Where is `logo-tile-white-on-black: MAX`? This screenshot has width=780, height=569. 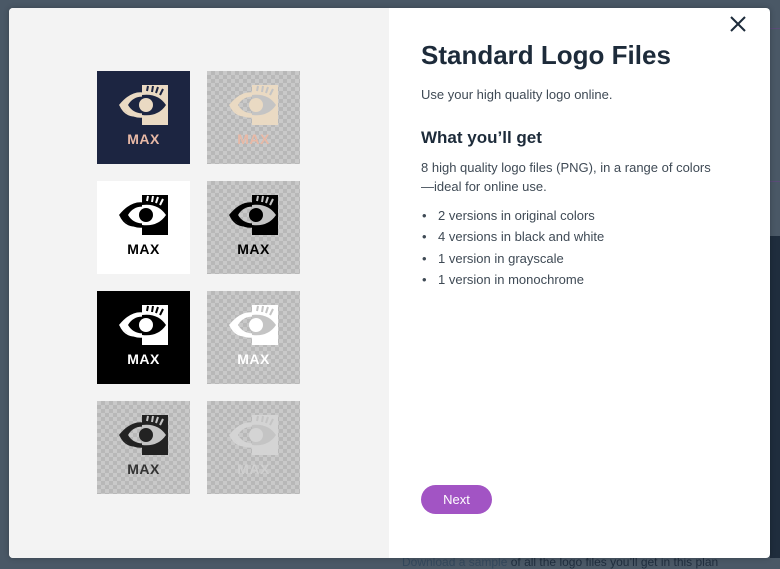 logo-tile-white-on-black: MAX is located at coordinates (143, 337).